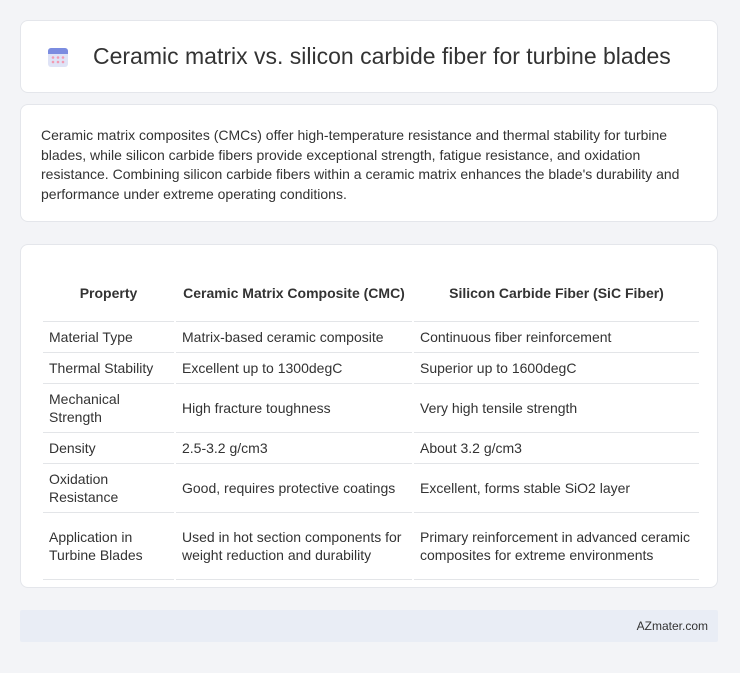 The width and height of the screenshot is (740, 673). Describe the element at coordinates (294, 488) in the screenshot. I see `cmc-cell: Good, requires protective coatings` at that location.